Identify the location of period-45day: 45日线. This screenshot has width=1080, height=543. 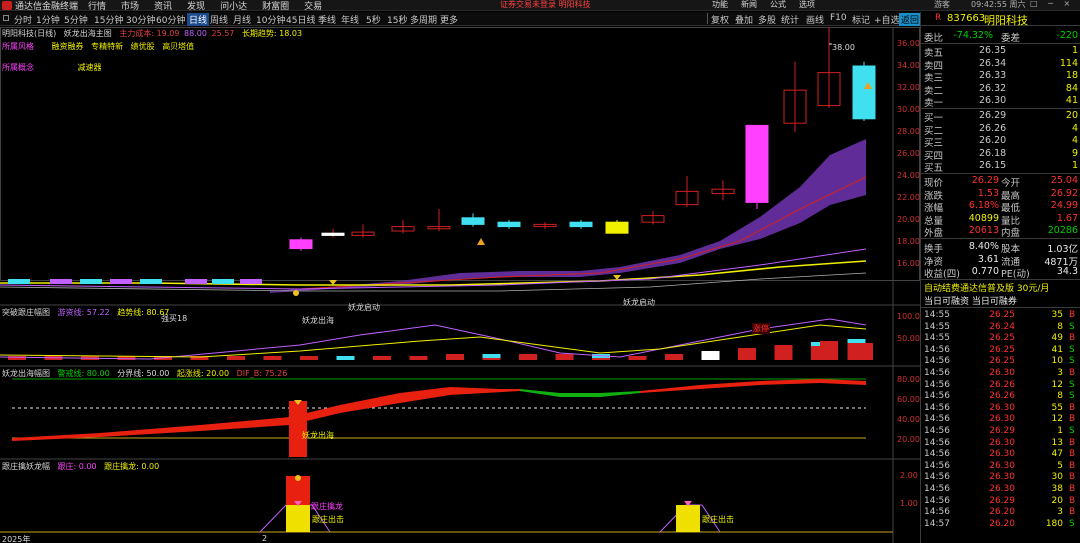
(300, 19).